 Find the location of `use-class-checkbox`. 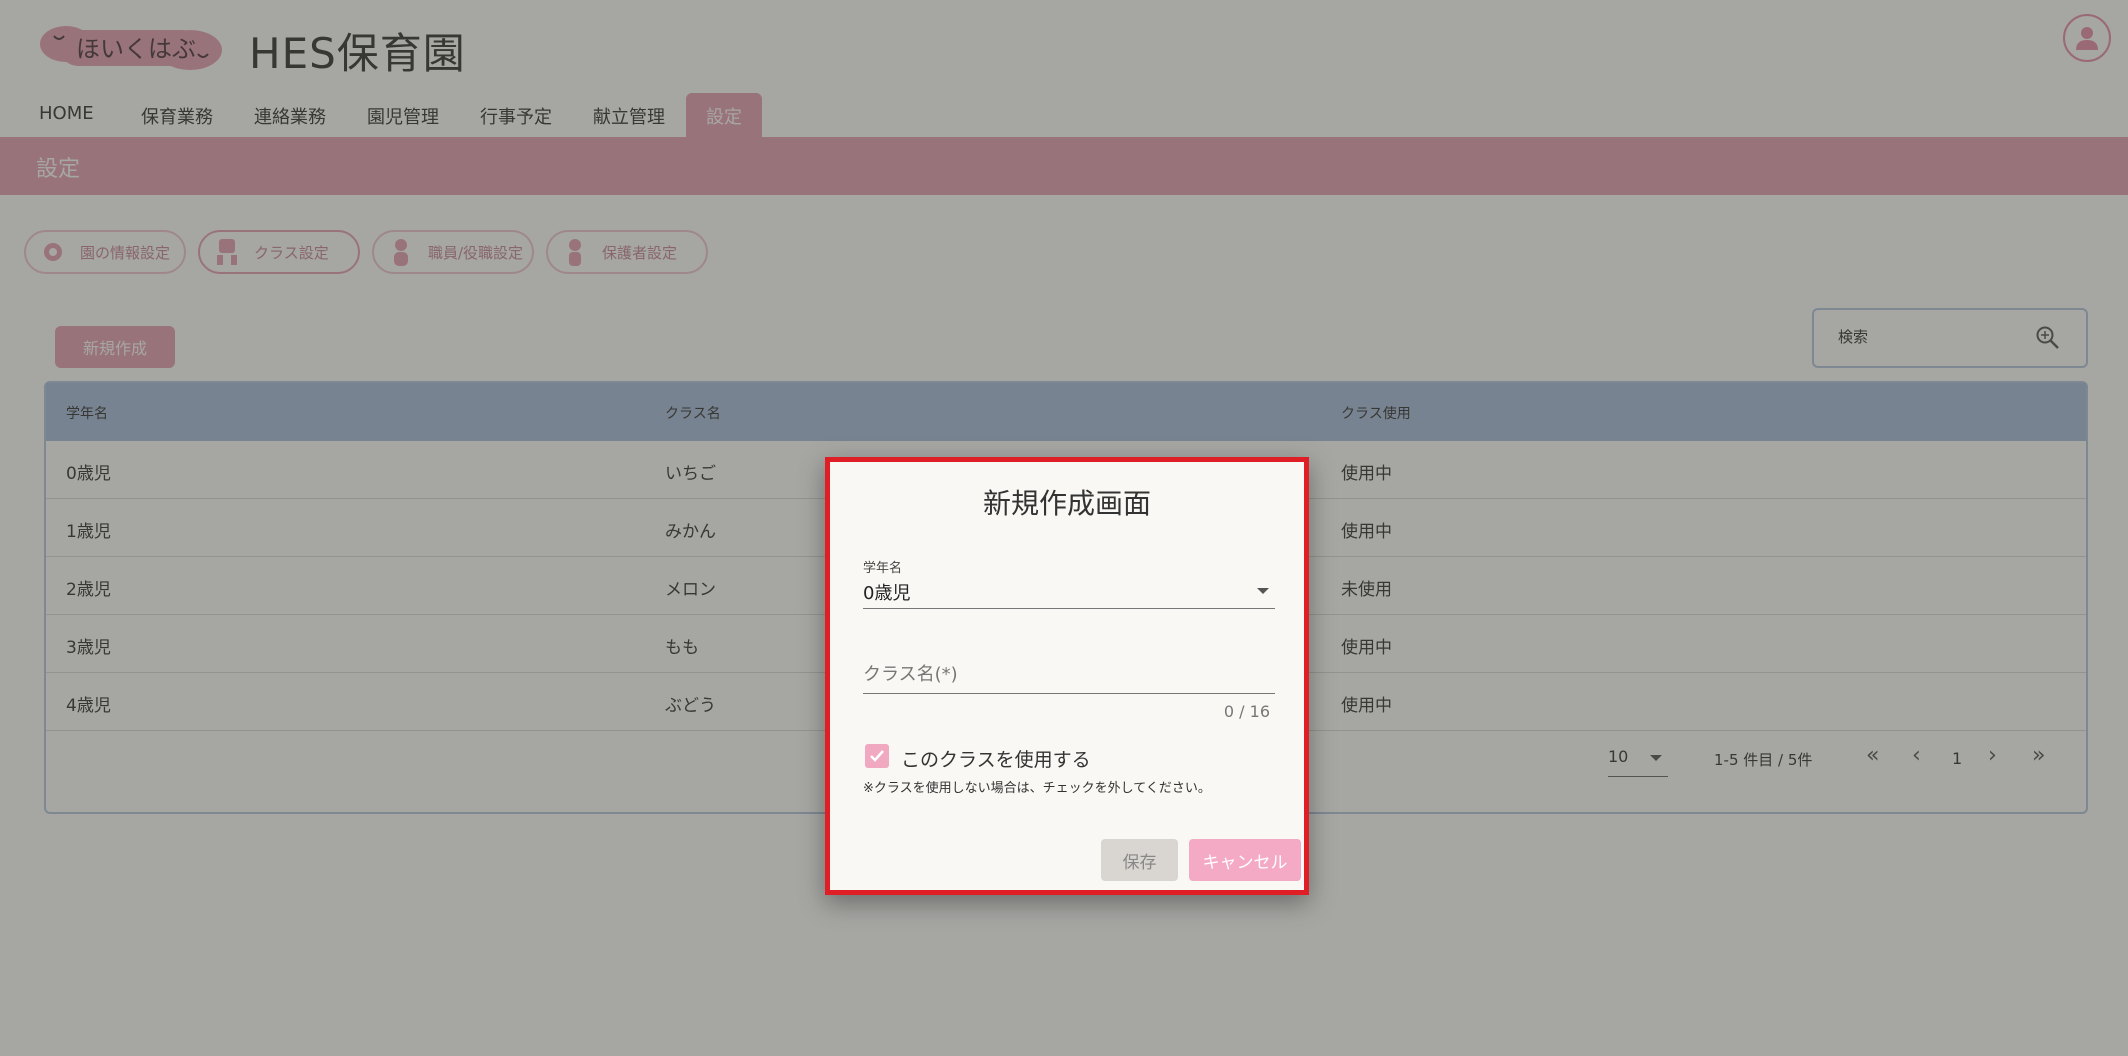

use-class-checkbox is located at coordinates (877, 756).